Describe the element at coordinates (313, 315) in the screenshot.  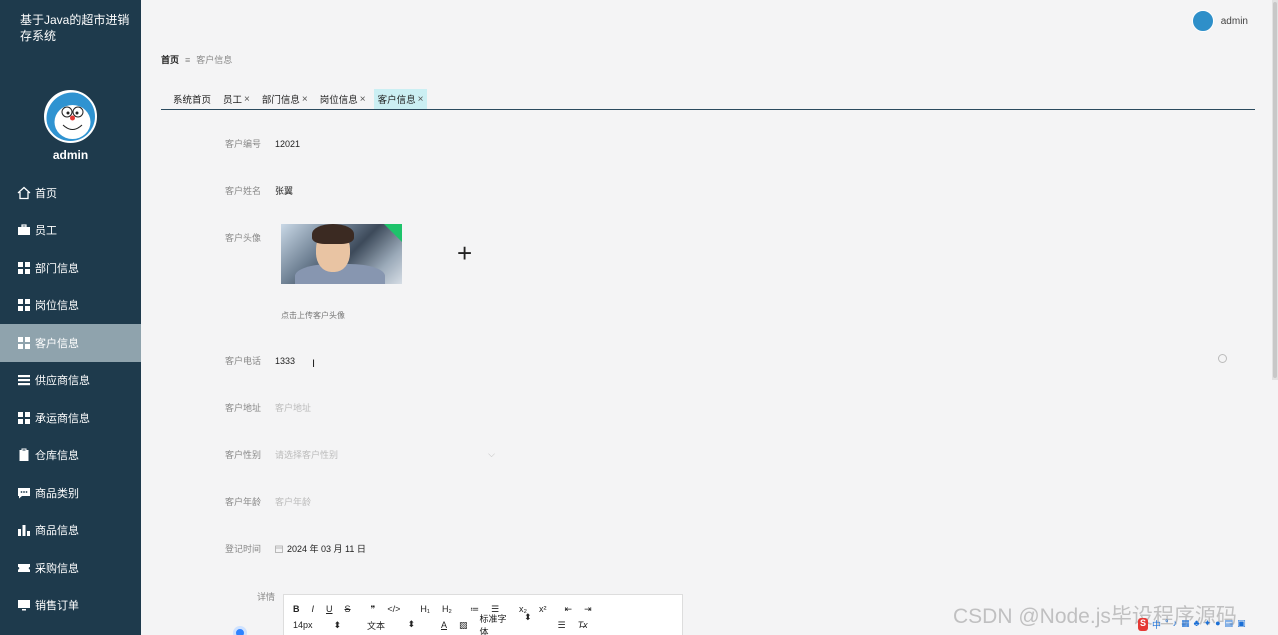
I see `upload-hint: 点击上传客户头像` at that location.